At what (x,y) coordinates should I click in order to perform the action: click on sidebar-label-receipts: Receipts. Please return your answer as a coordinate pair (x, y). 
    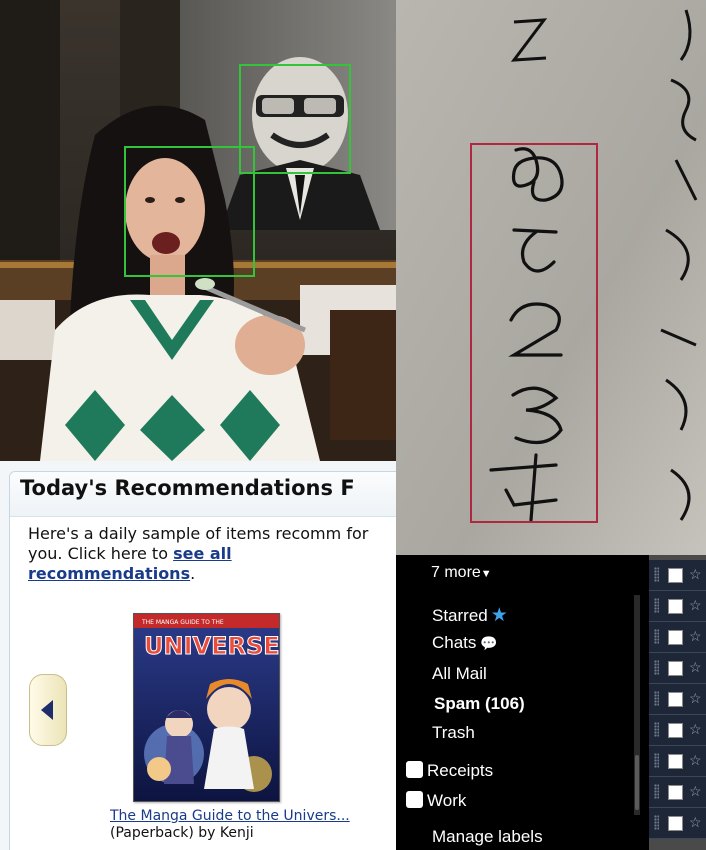
    Looking at the image, I should click on (449, 771).